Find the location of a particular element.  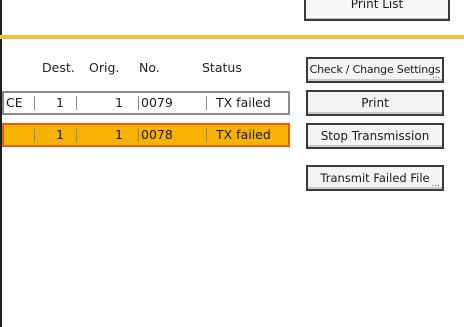

table-row: CE 1 1 0079 TX failed is located at coordinates (146, 103).